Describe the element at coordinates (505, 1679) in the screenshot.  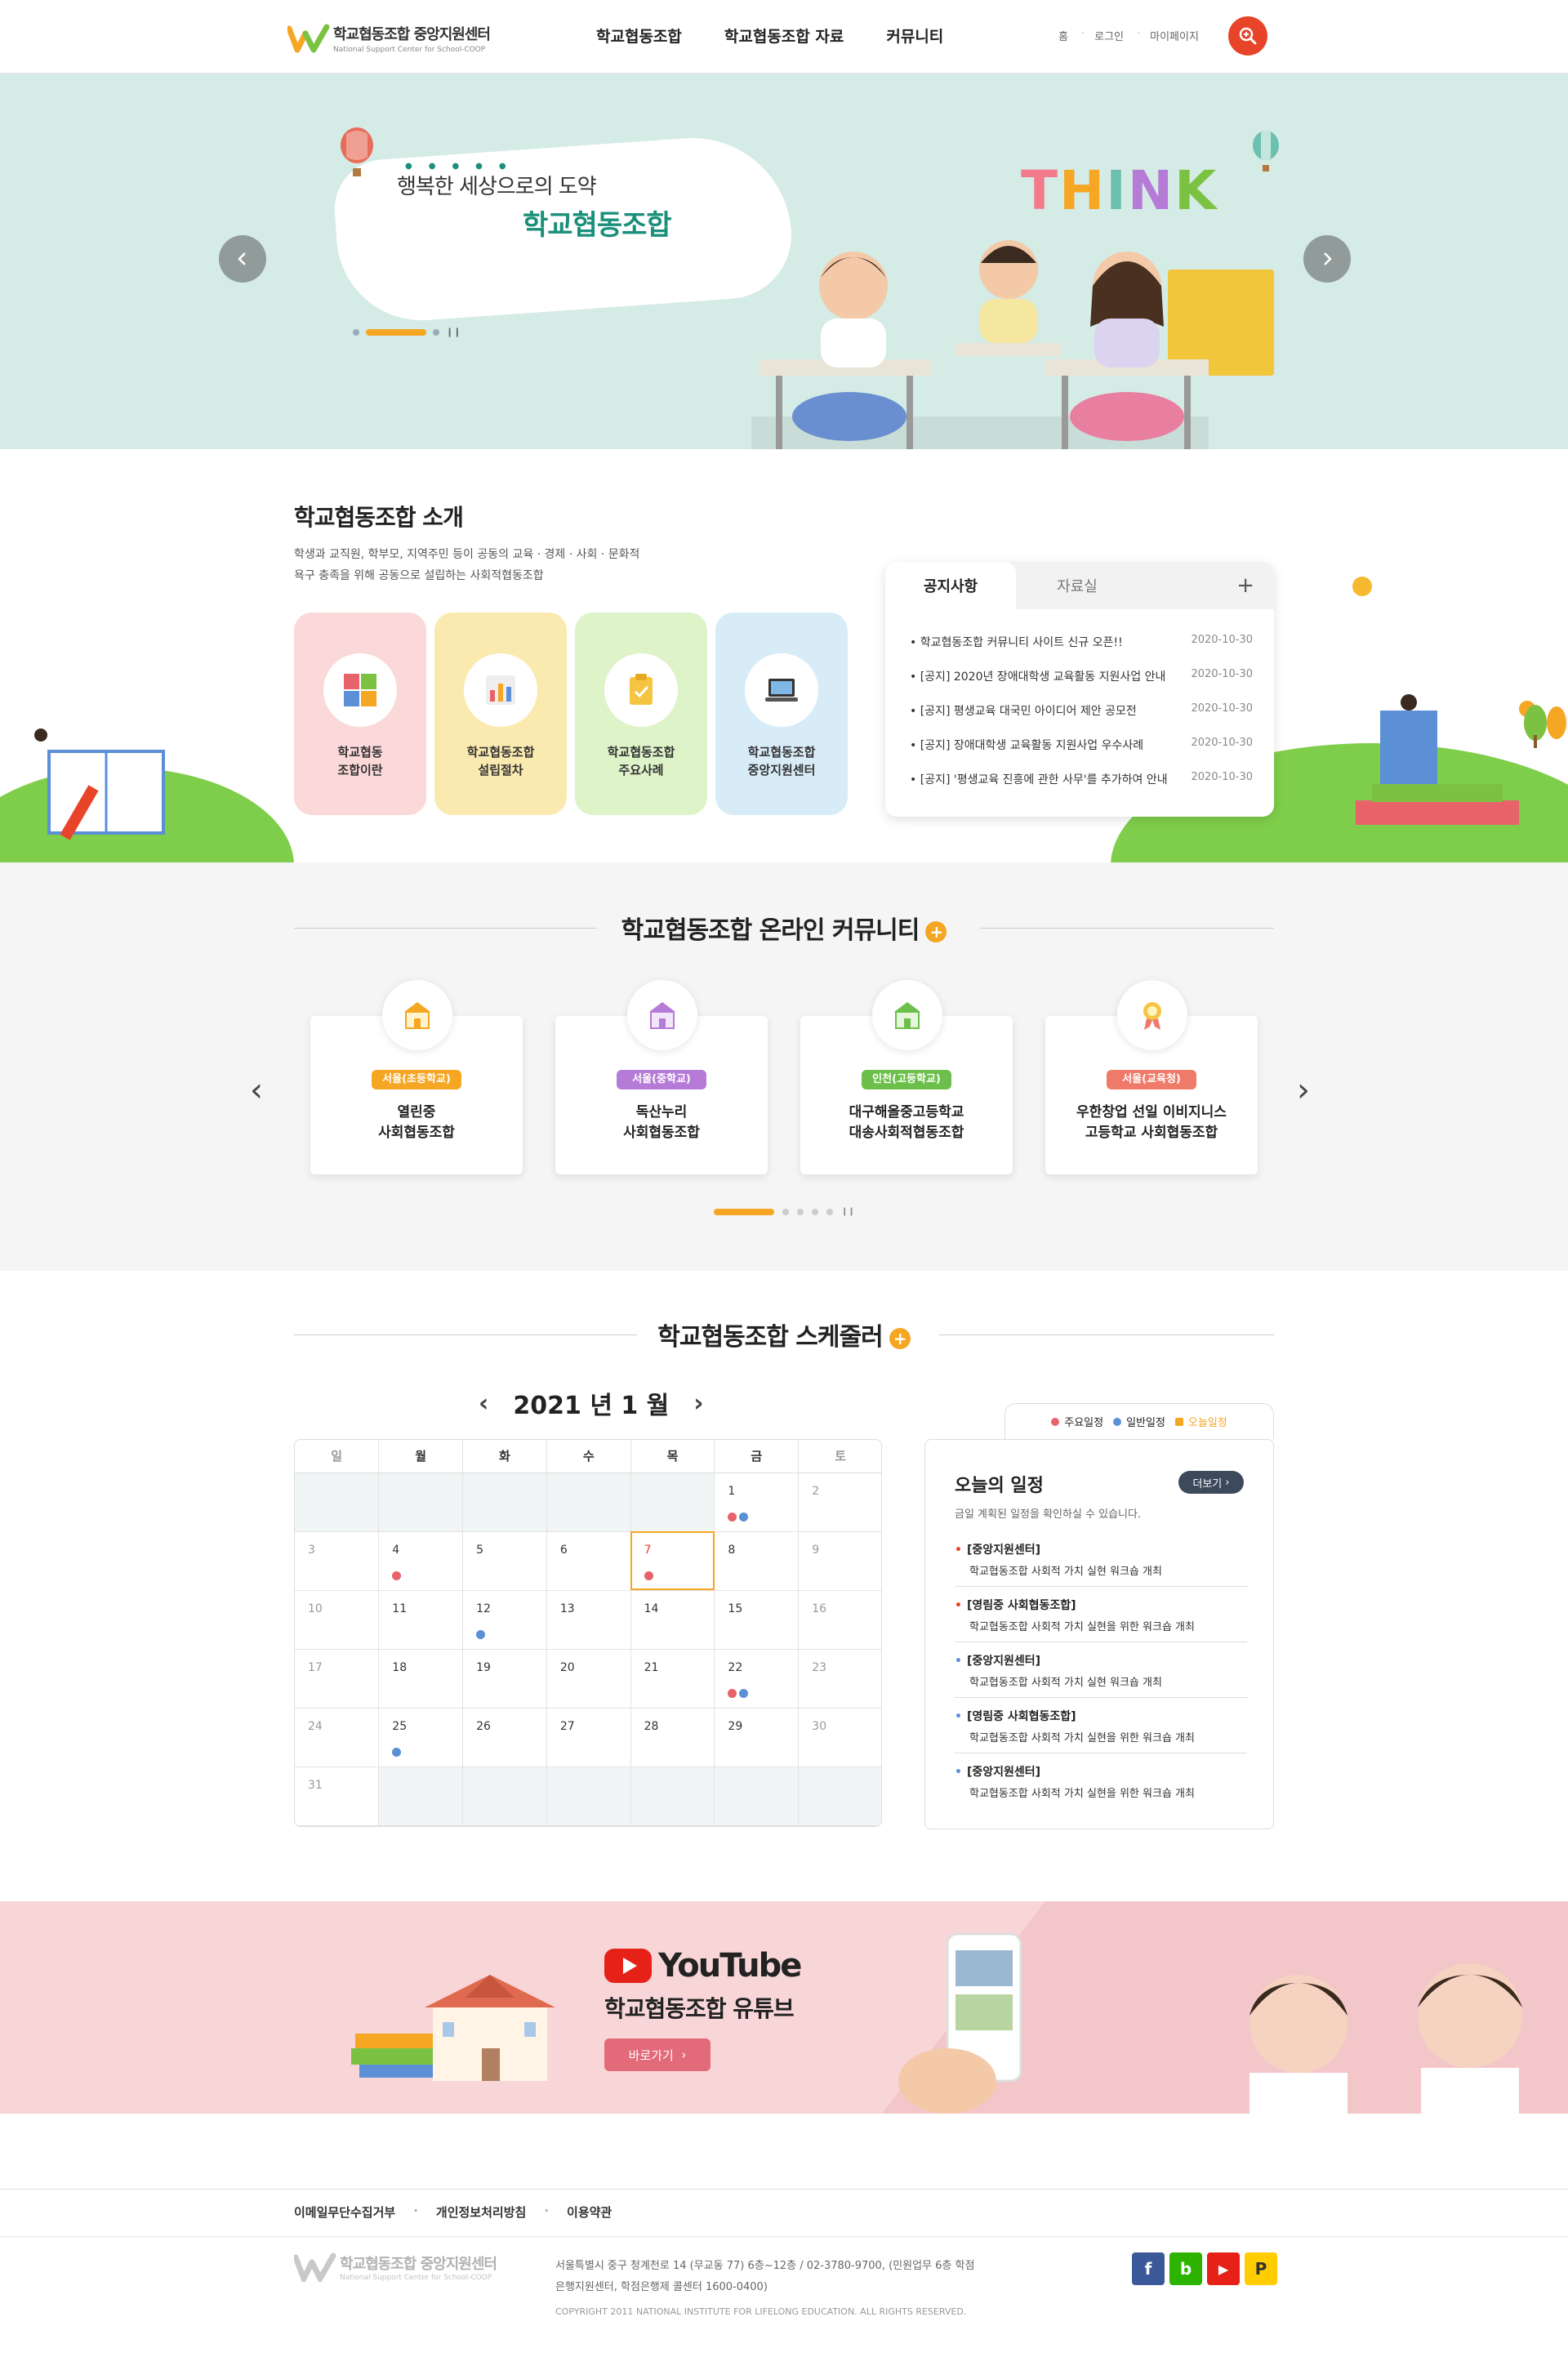
I see `calendar-day: 19` at that location.